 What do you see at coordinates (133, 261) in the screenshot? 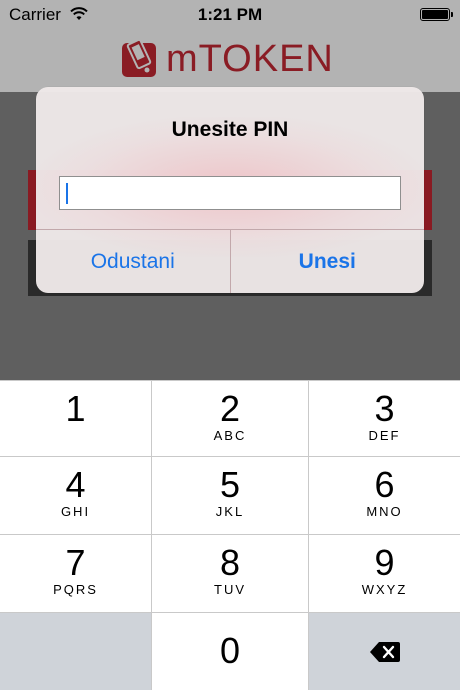
I see `cancel-button: Odustani` at bounding box center [133, 261].